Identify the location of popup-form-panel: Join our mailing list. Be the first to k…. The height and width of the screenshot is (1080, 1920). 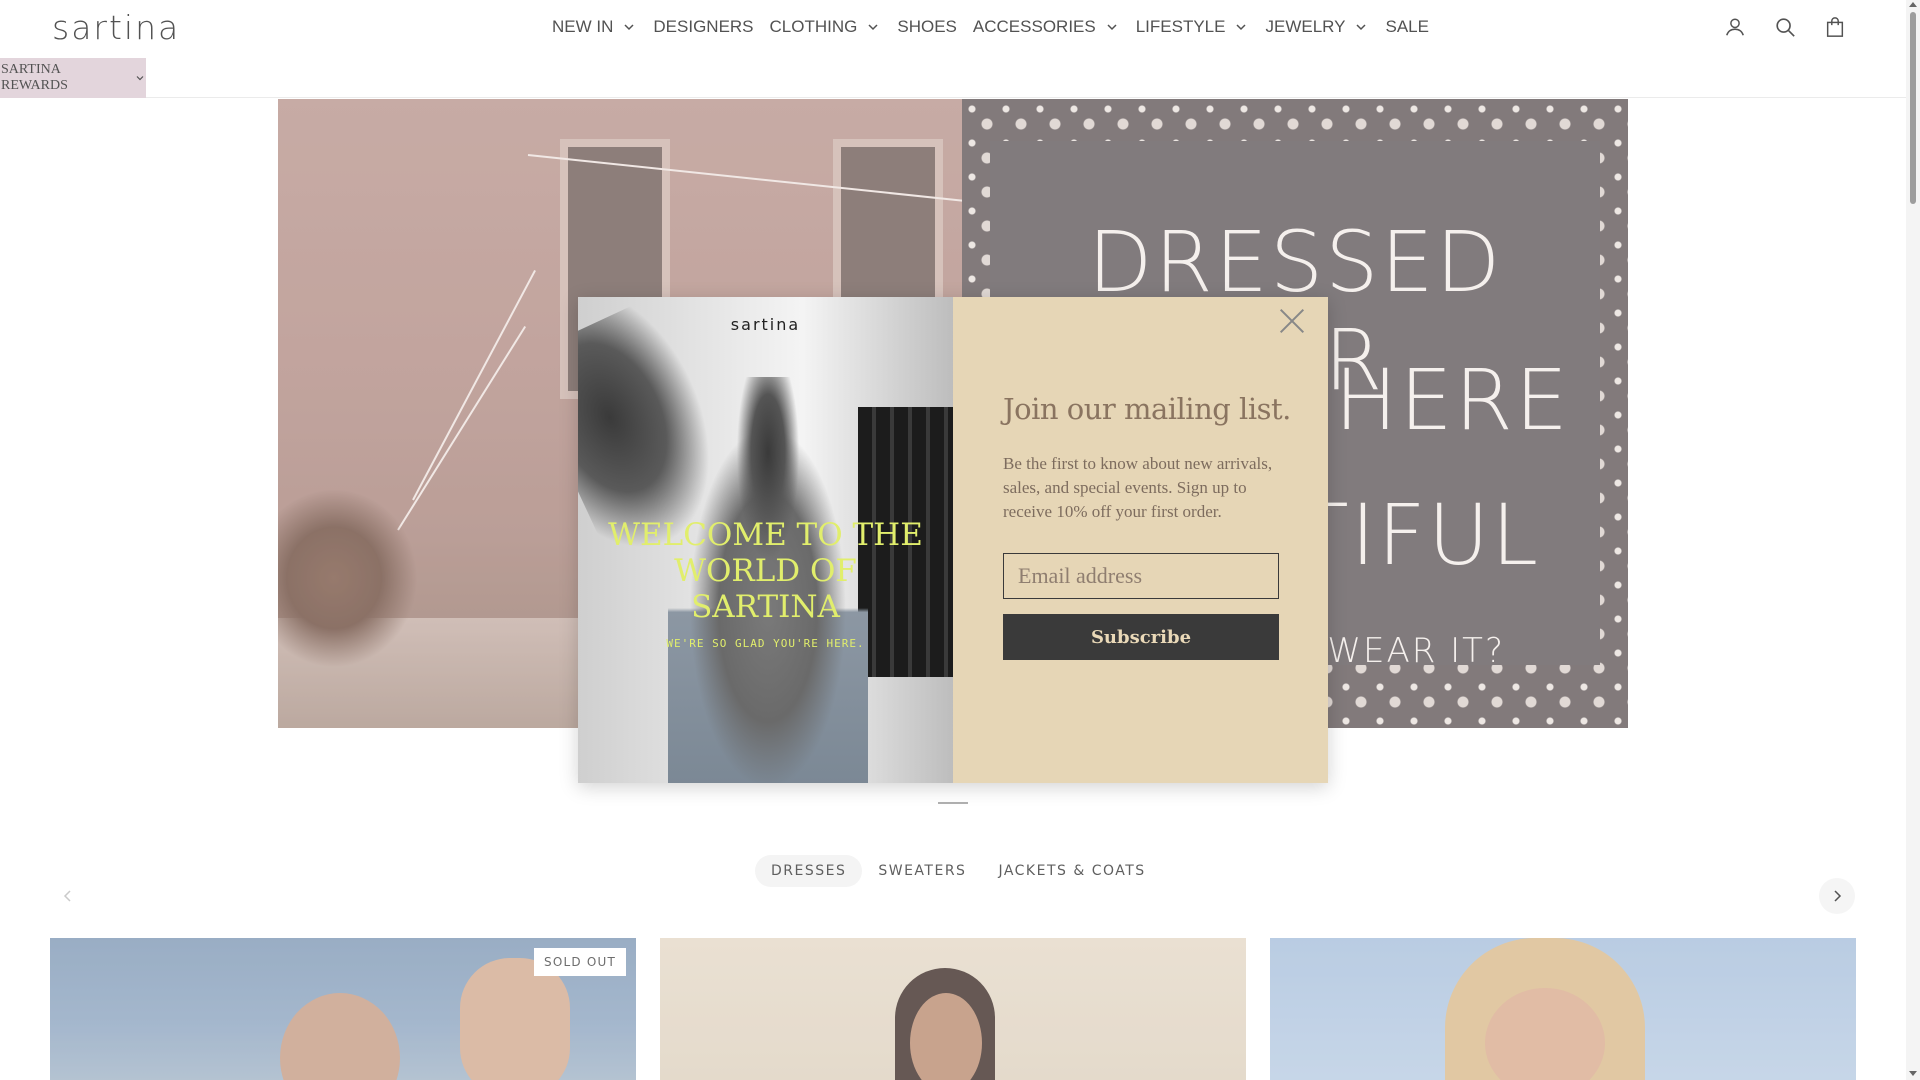
(1140, 540).